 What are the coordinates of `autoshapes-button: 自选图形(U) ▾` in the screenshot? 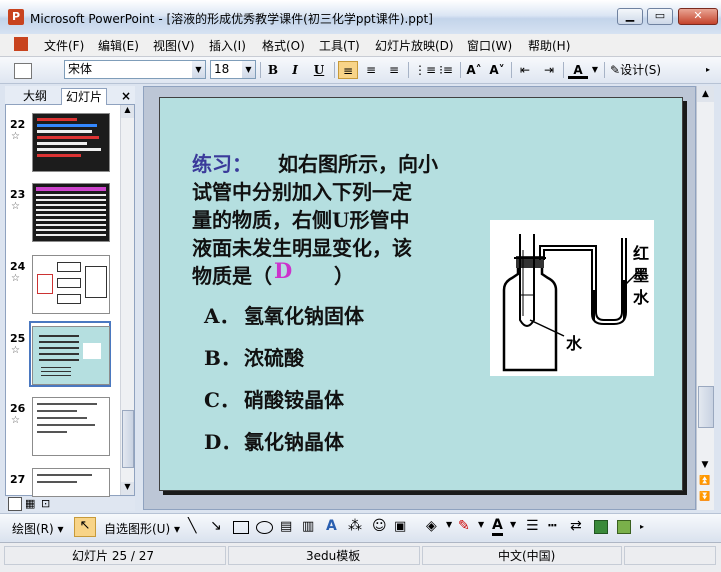 It's located at (142, 528).